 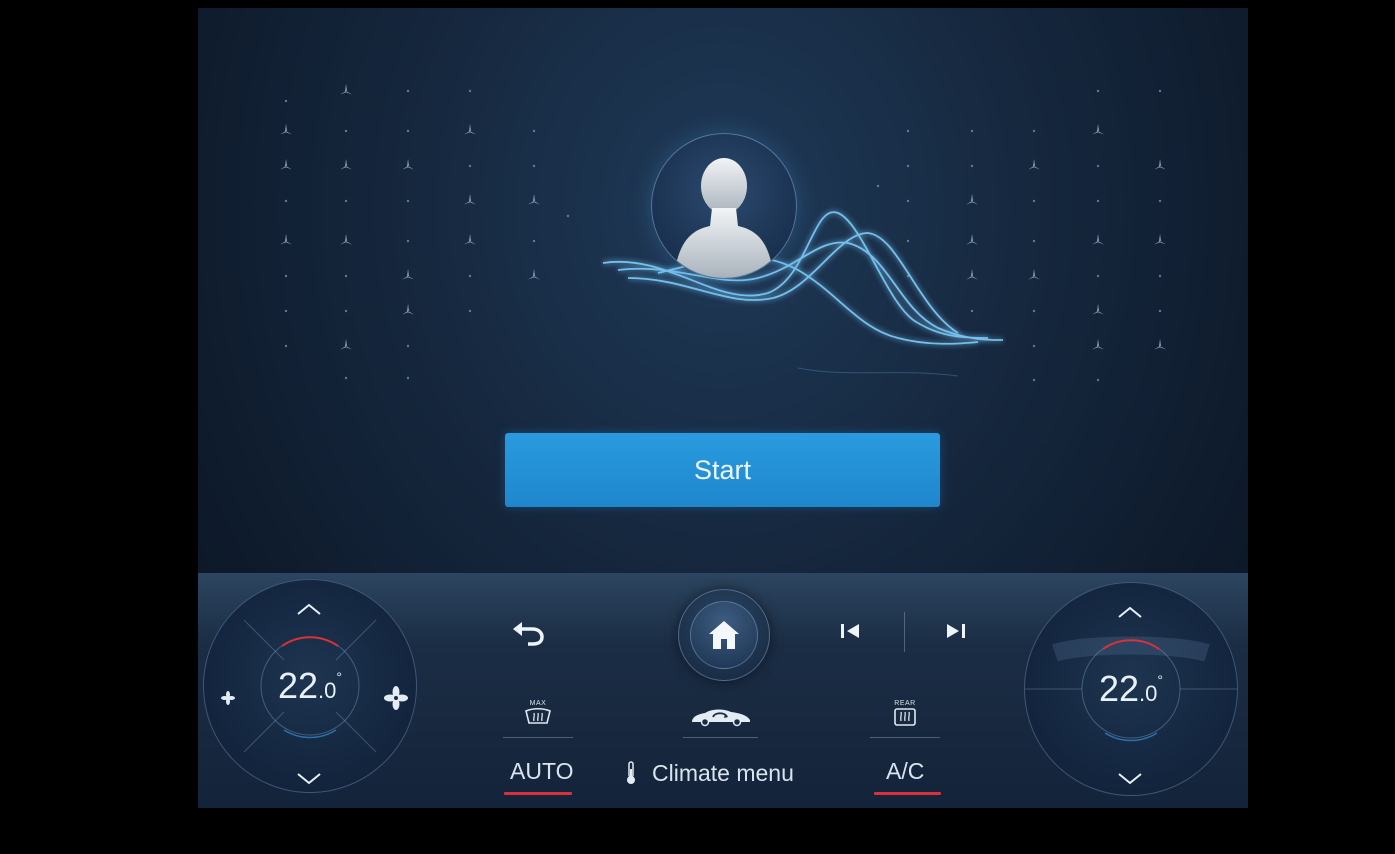 What do you see at coordinates (298, 685) in the screenshot?
I see `left-temp-integer: 22` at bounding box center [298, 685].